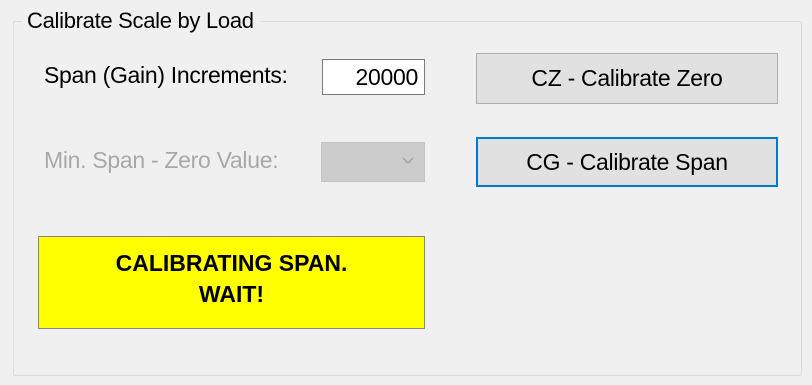 The image size is (812, 385). Describe the element at coordinates (627, 78) in the screenshot. I see `calibrate-zero-button: CZ - Calibrate Zero` at that location.